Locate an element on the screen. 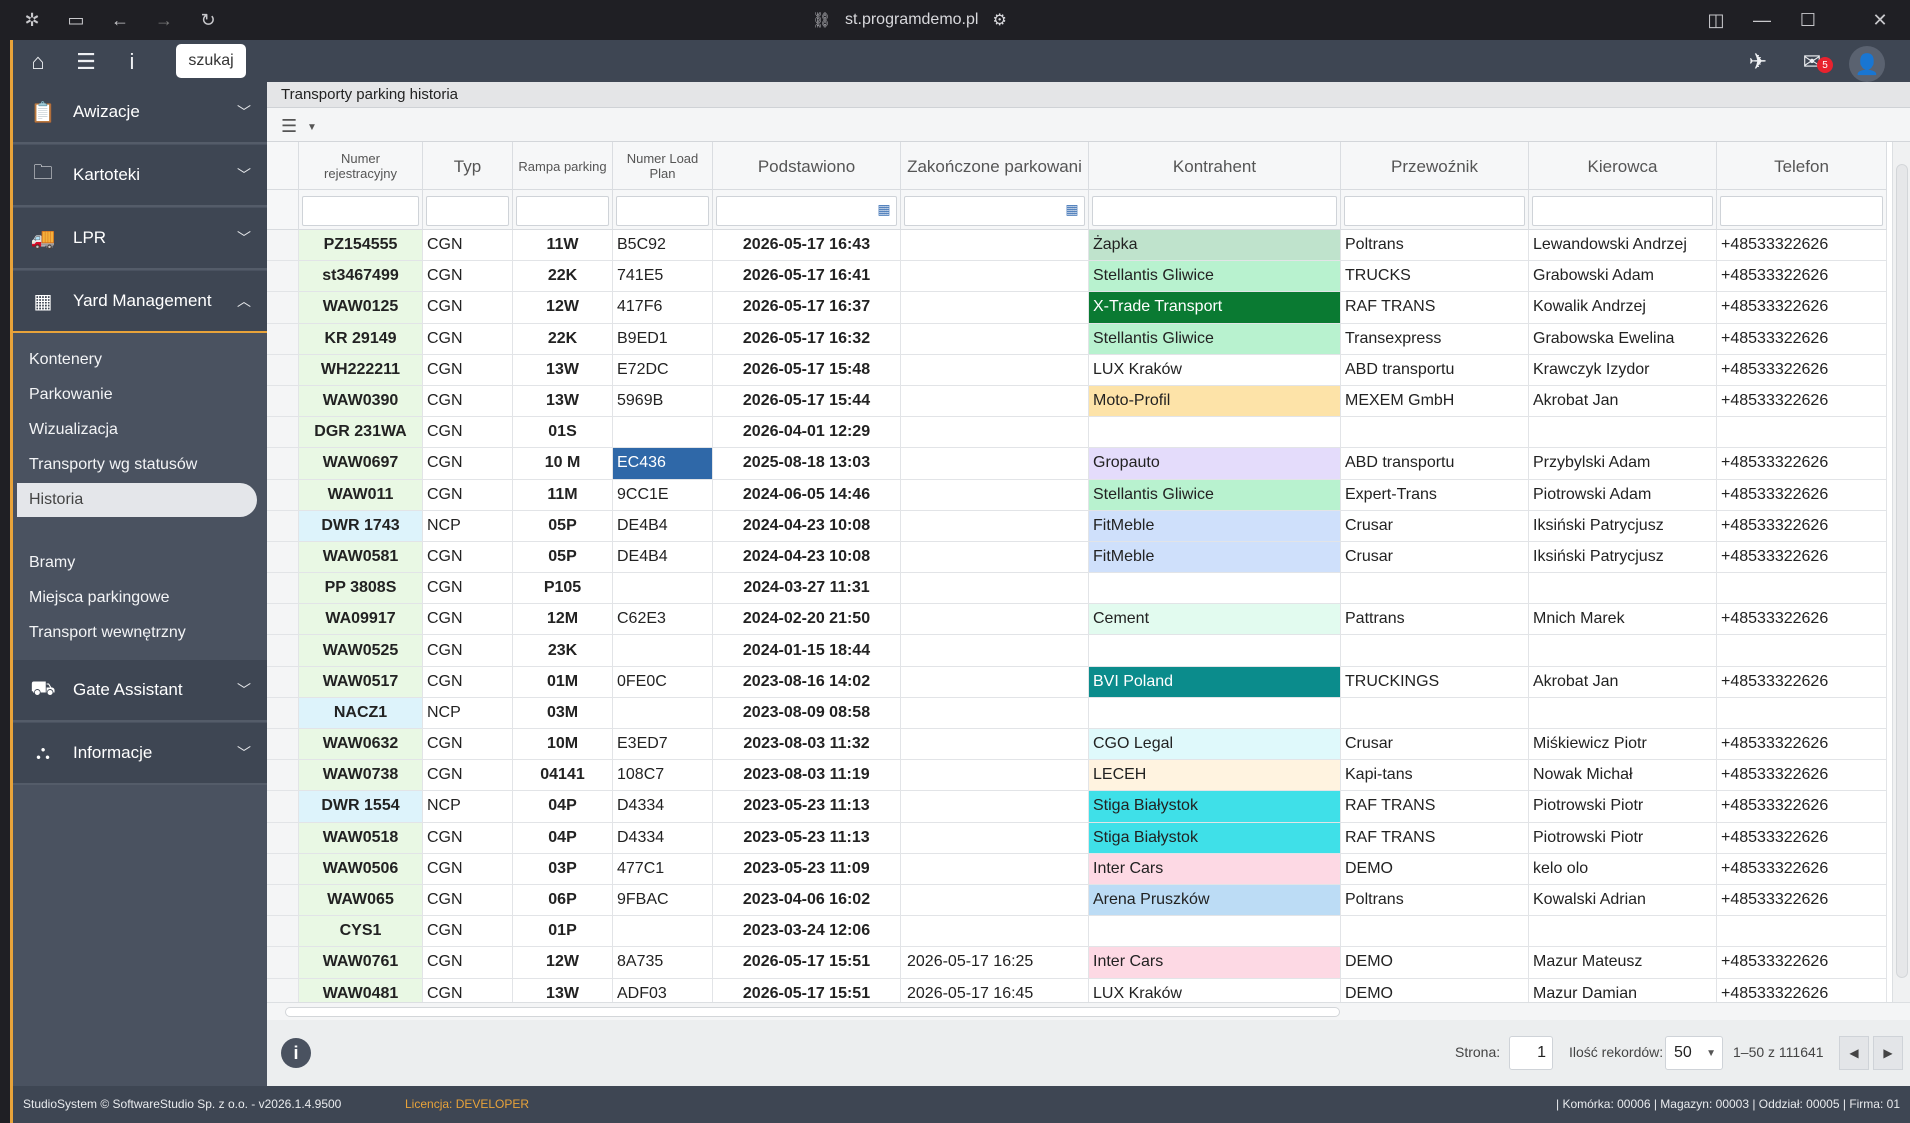 The height and width of the screenshot is (1123, 1910). sidebar-toggle-icon: ▭ is located at coordinates (76, 20).